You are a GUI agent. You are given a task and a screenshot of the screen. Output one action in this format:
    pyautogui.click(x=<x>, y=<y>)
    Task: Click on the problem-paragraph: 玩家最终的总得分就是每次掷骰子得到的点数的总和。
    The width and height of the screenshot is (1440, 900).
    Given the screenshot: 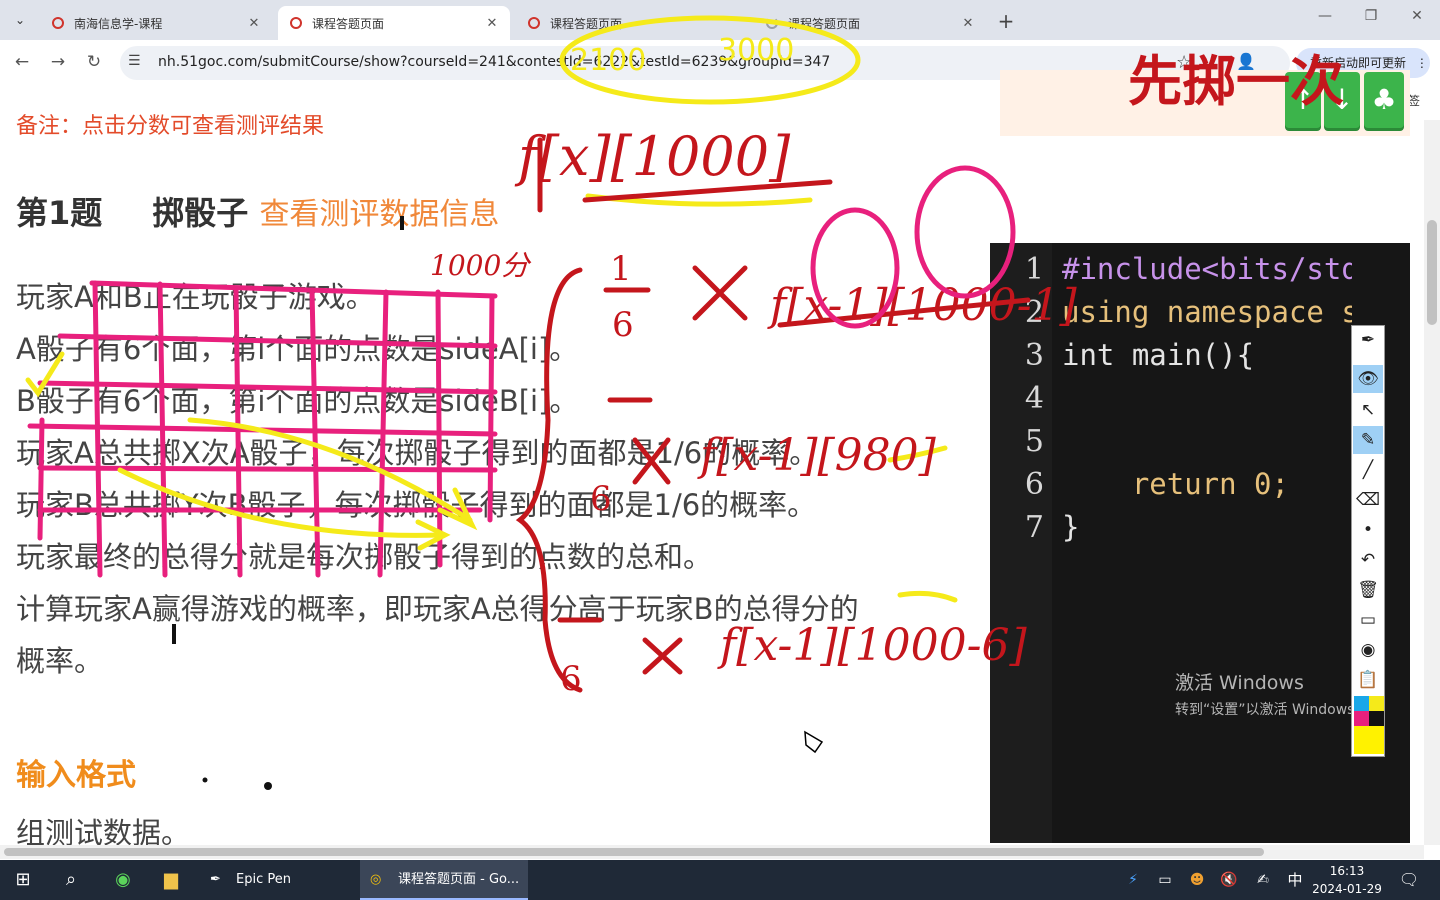 What is the action you would take?
    pyautogui.click(x=364, y=557)
    